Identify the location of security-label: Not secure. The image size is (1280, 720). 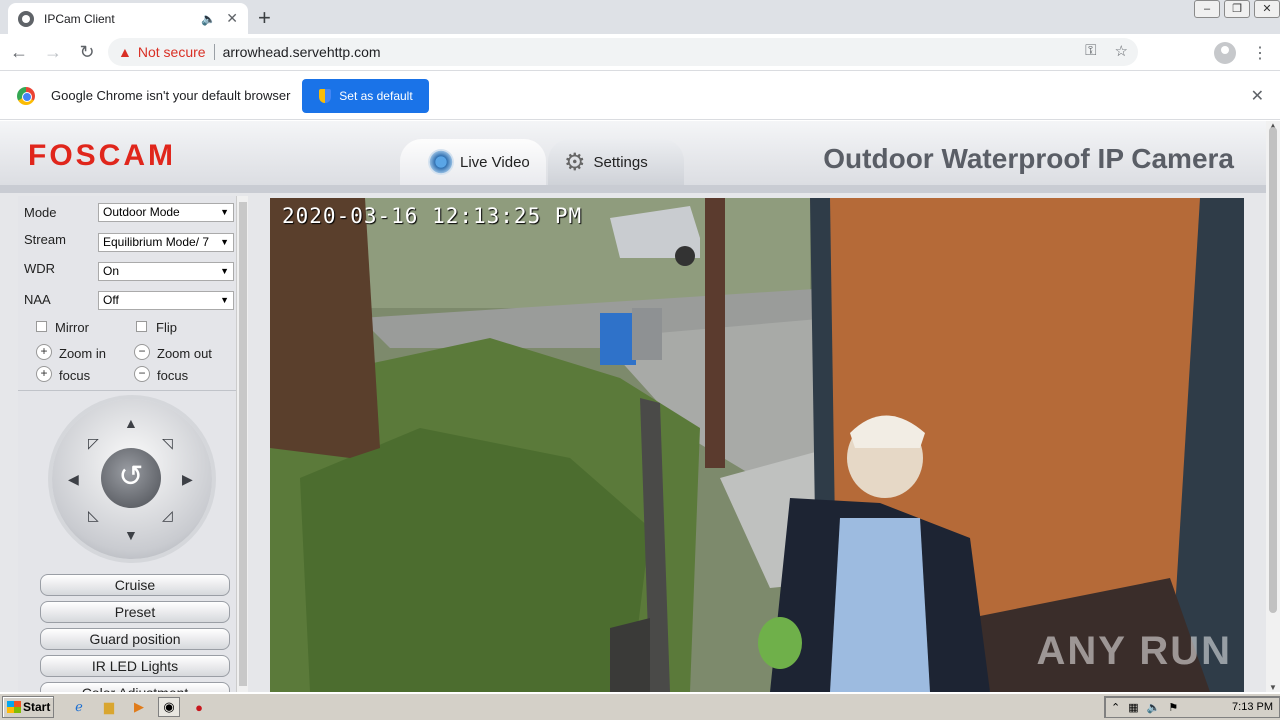
(172, 52).